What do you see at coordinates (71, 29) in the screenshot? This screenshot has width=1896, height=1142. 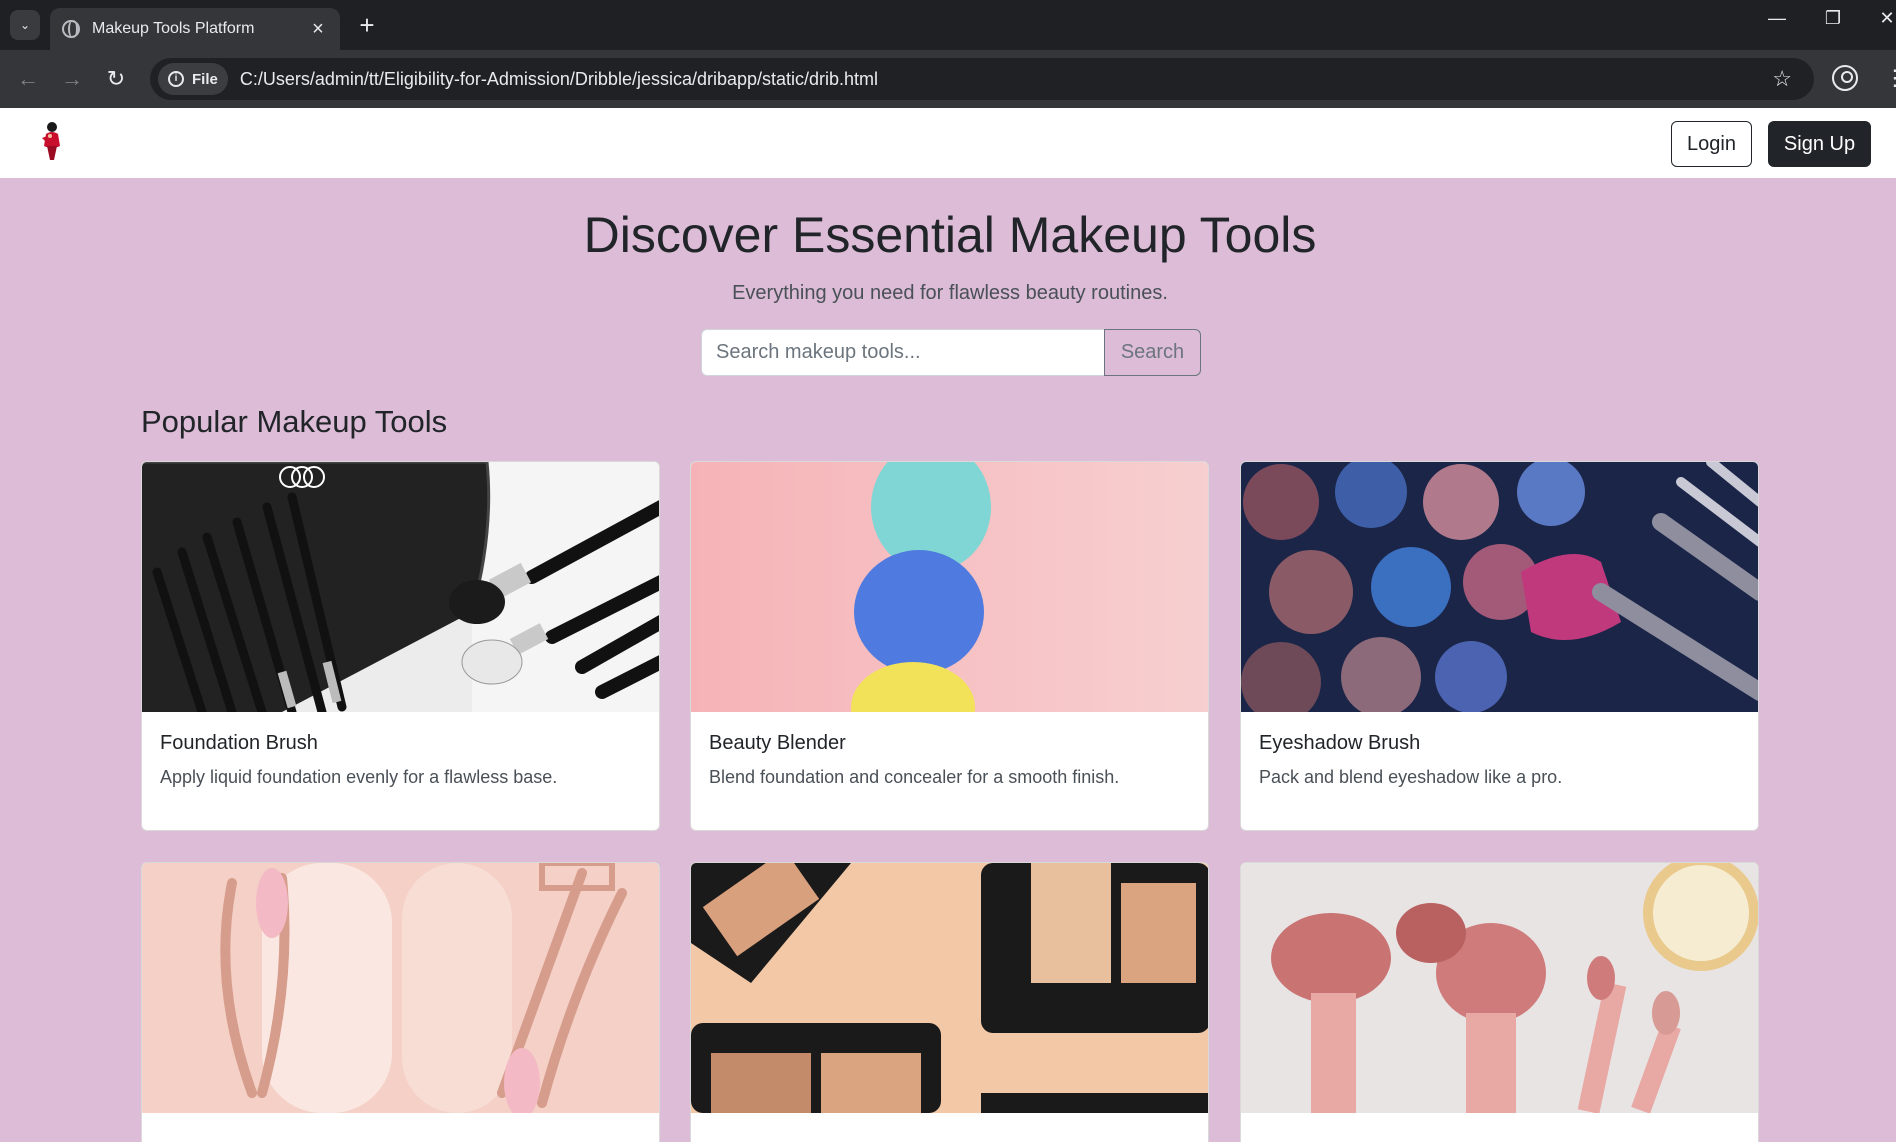 I see `globe-icon` at bounding box center [71, 29].